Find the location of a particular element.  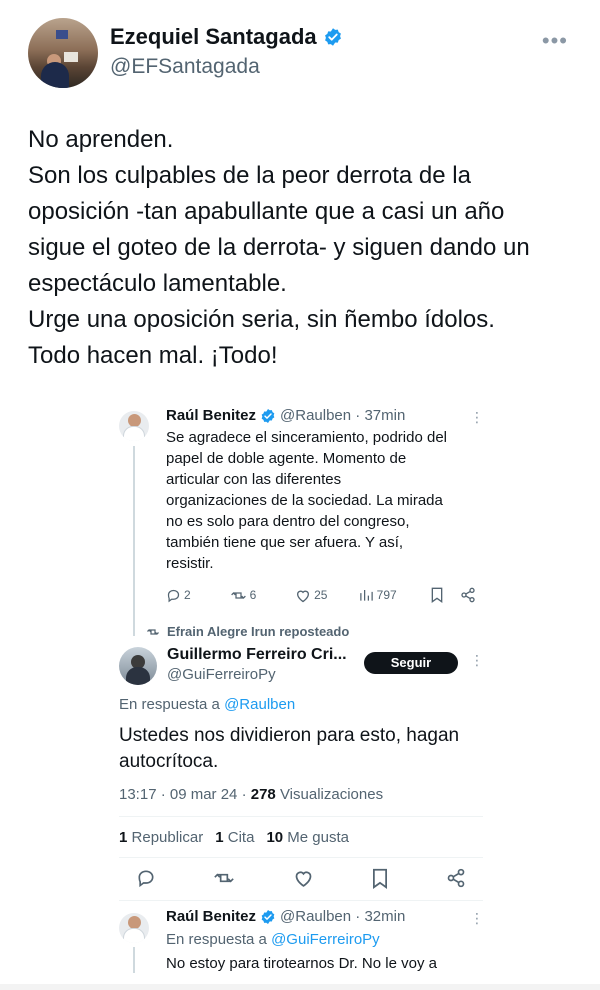

republish-stat: 1 Republicar is located at coordinates (161, 837).